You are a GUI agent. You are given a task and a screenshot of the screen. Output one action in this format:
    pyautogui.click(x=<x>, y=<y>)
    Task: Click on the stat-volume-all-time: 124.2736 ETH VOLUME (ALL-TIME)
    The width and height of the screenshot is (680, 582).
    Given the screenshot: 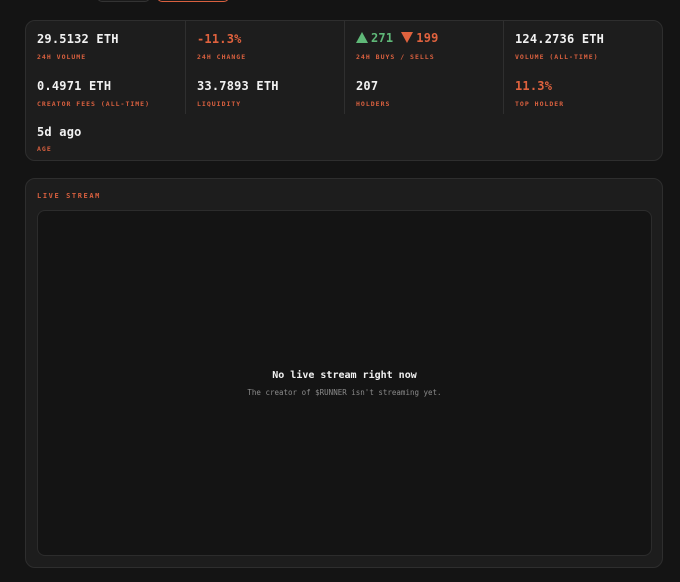 What is the action you would take?
    pyautogui.click(x=582, y=44)
    